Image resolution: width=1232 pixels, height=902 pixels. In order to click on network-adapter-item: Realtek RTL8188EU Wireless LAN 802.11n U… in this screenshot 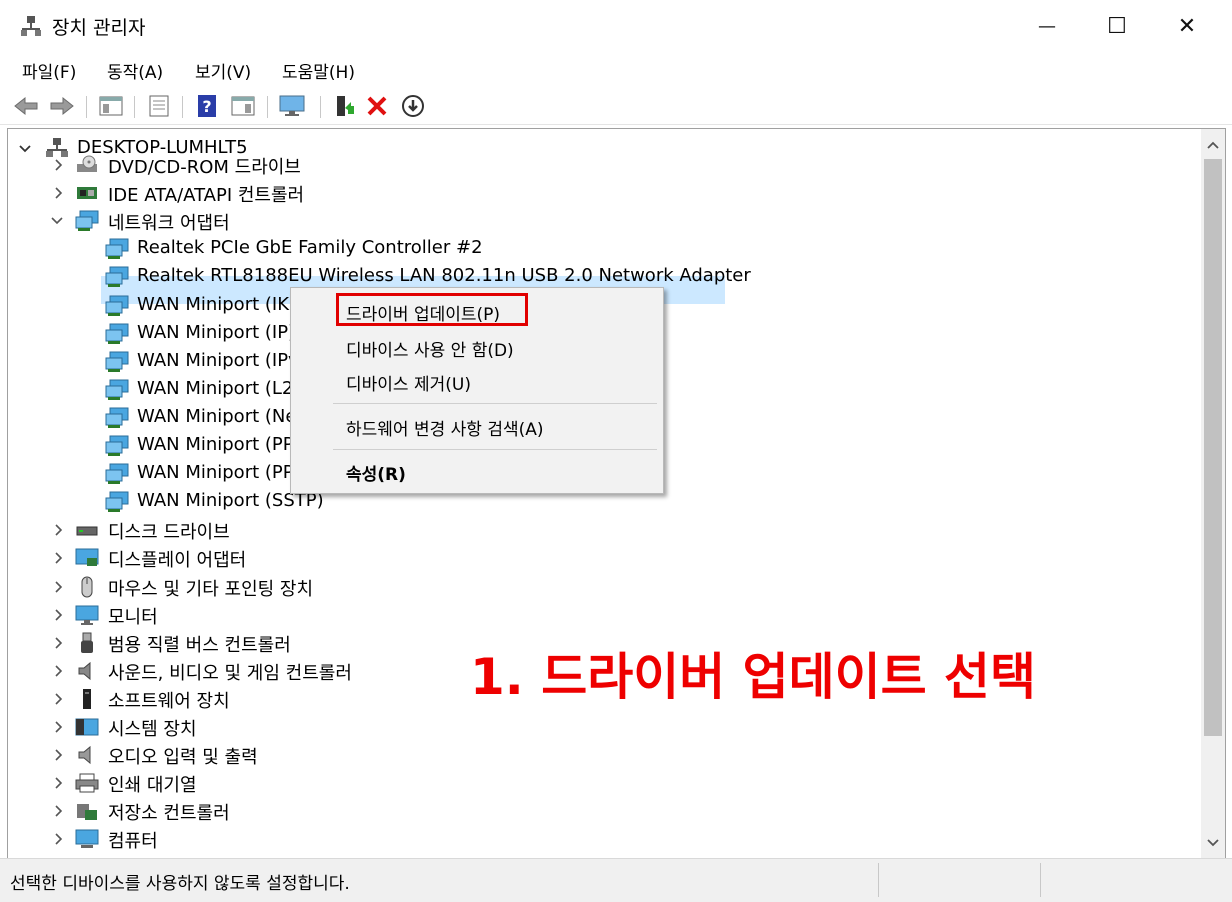, I will do `click(444, 275)`.